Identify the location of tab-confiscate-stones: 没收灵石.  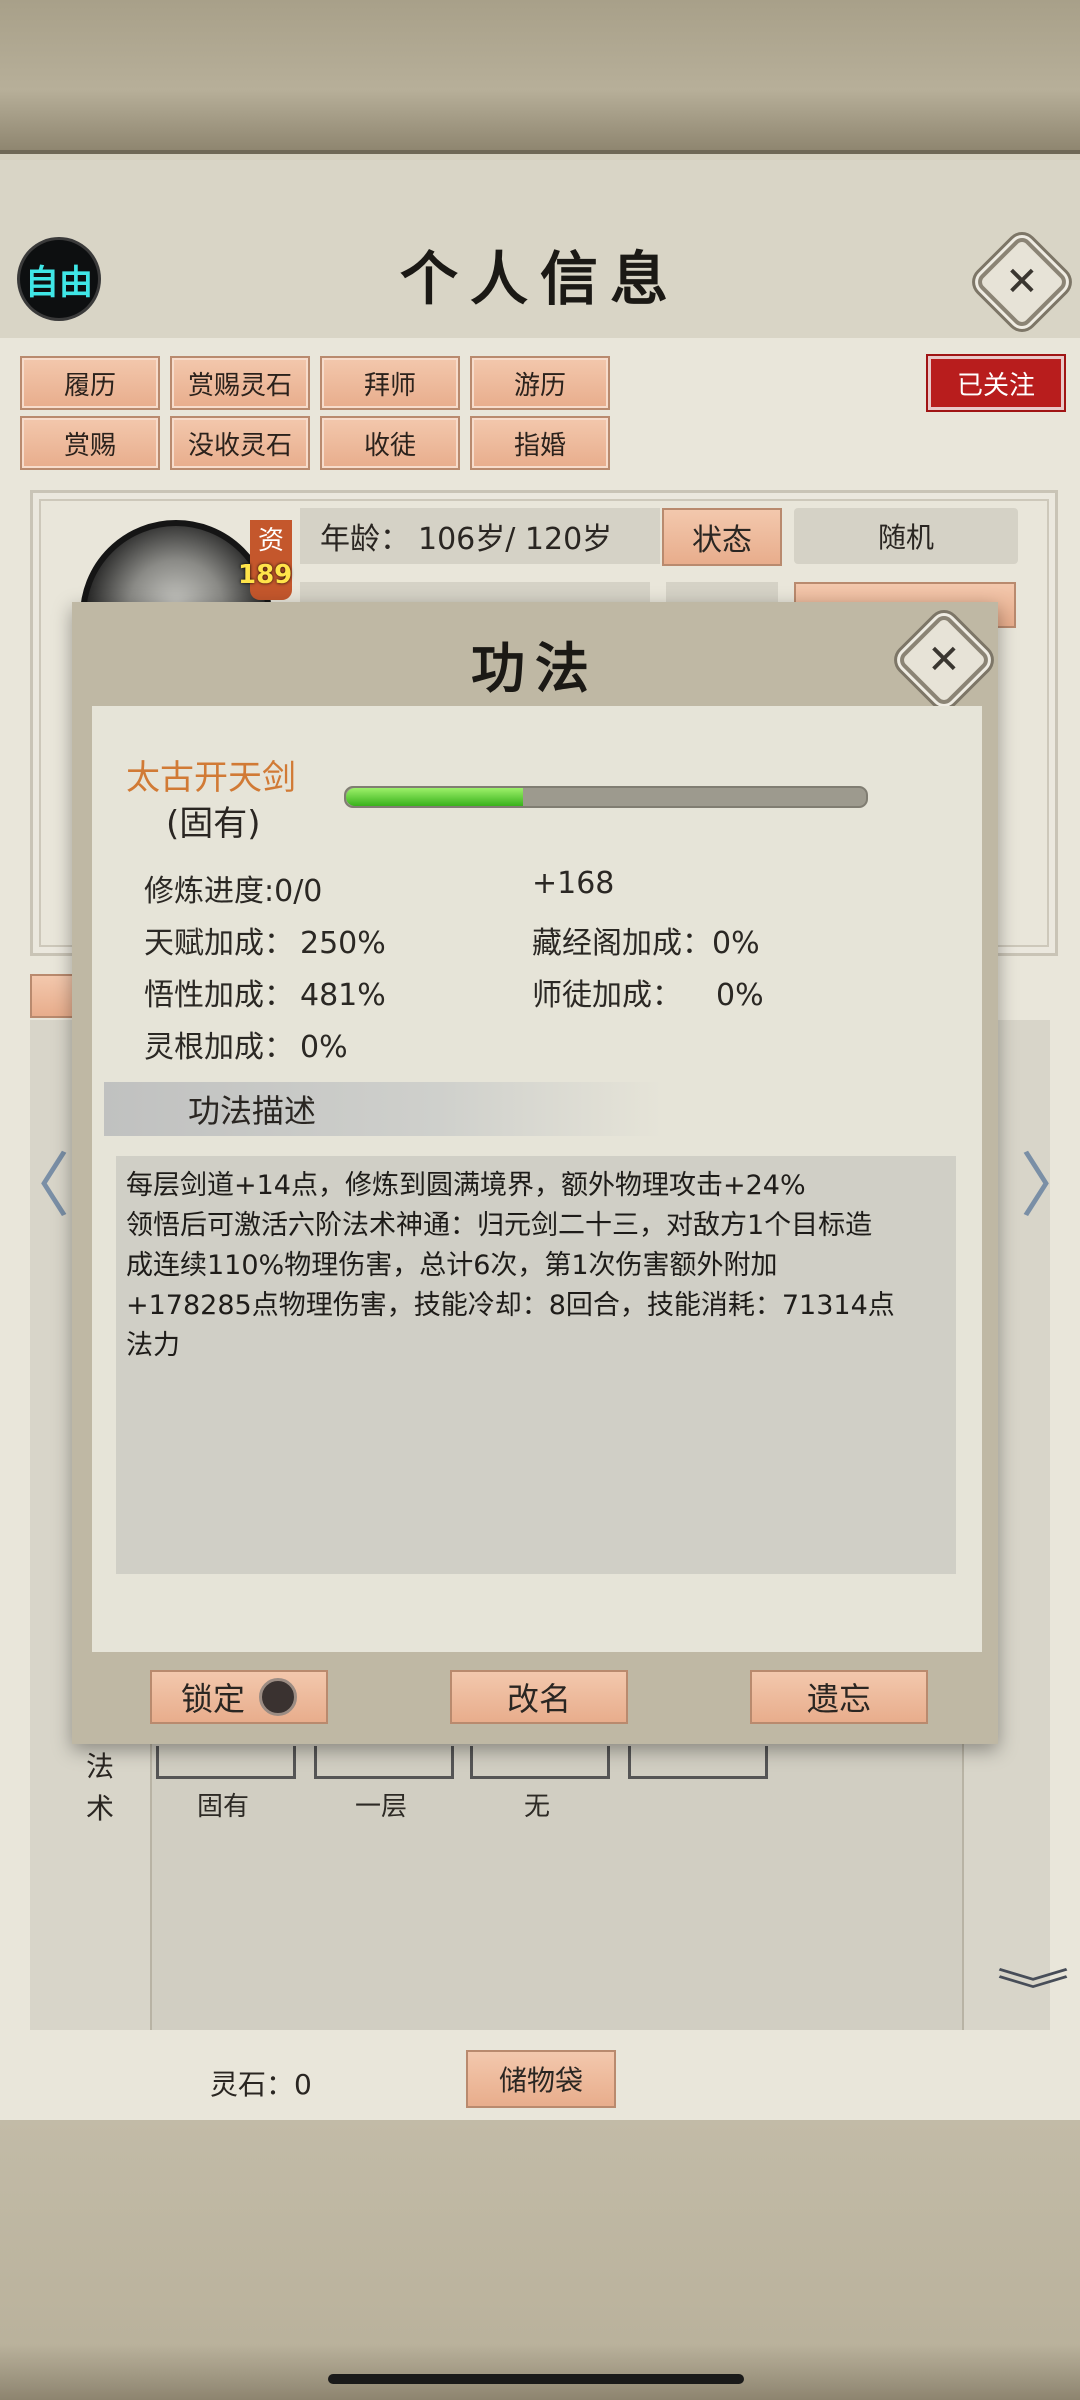
(240, 443).